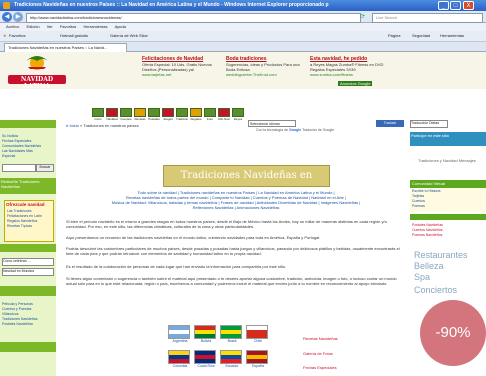  What do you see at coordinates (28, 141) in the screenshot?
I see `left-item: Fechas Especiales` at bounding box center [28, 141].